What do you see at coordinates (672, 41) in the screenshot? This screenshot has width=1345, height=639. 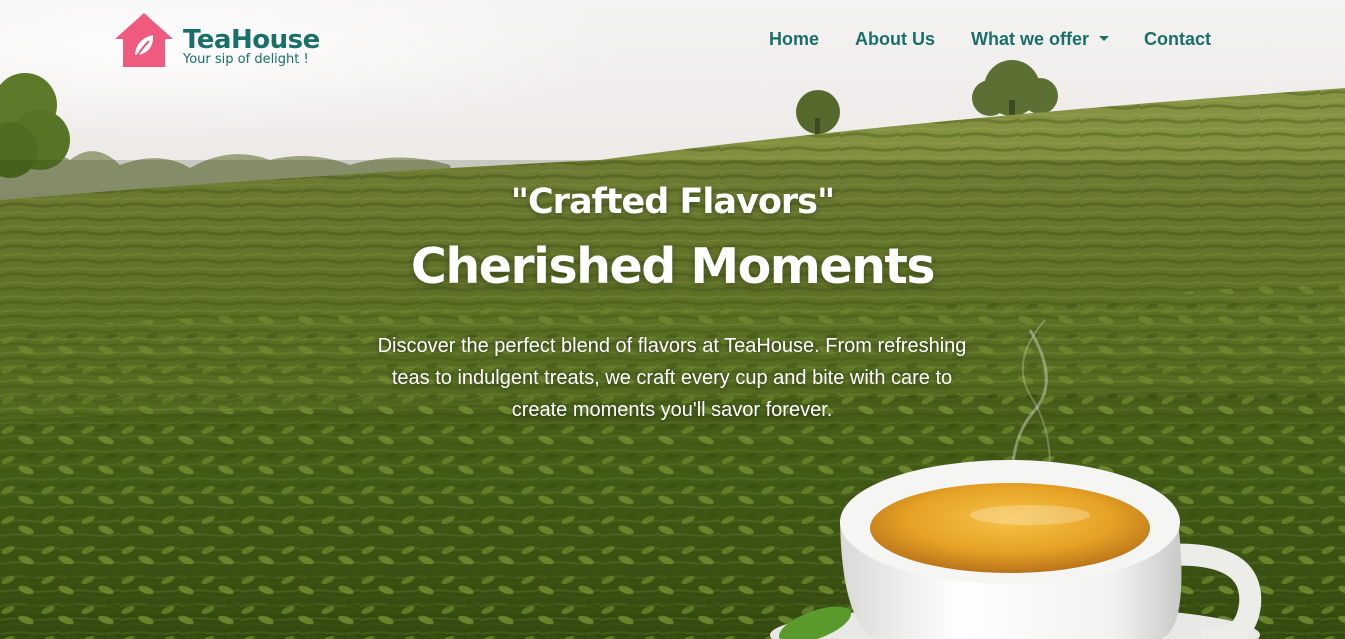 I see `main-navigation: Home About Us What we offer Contact` at bounding box center [672, 41].